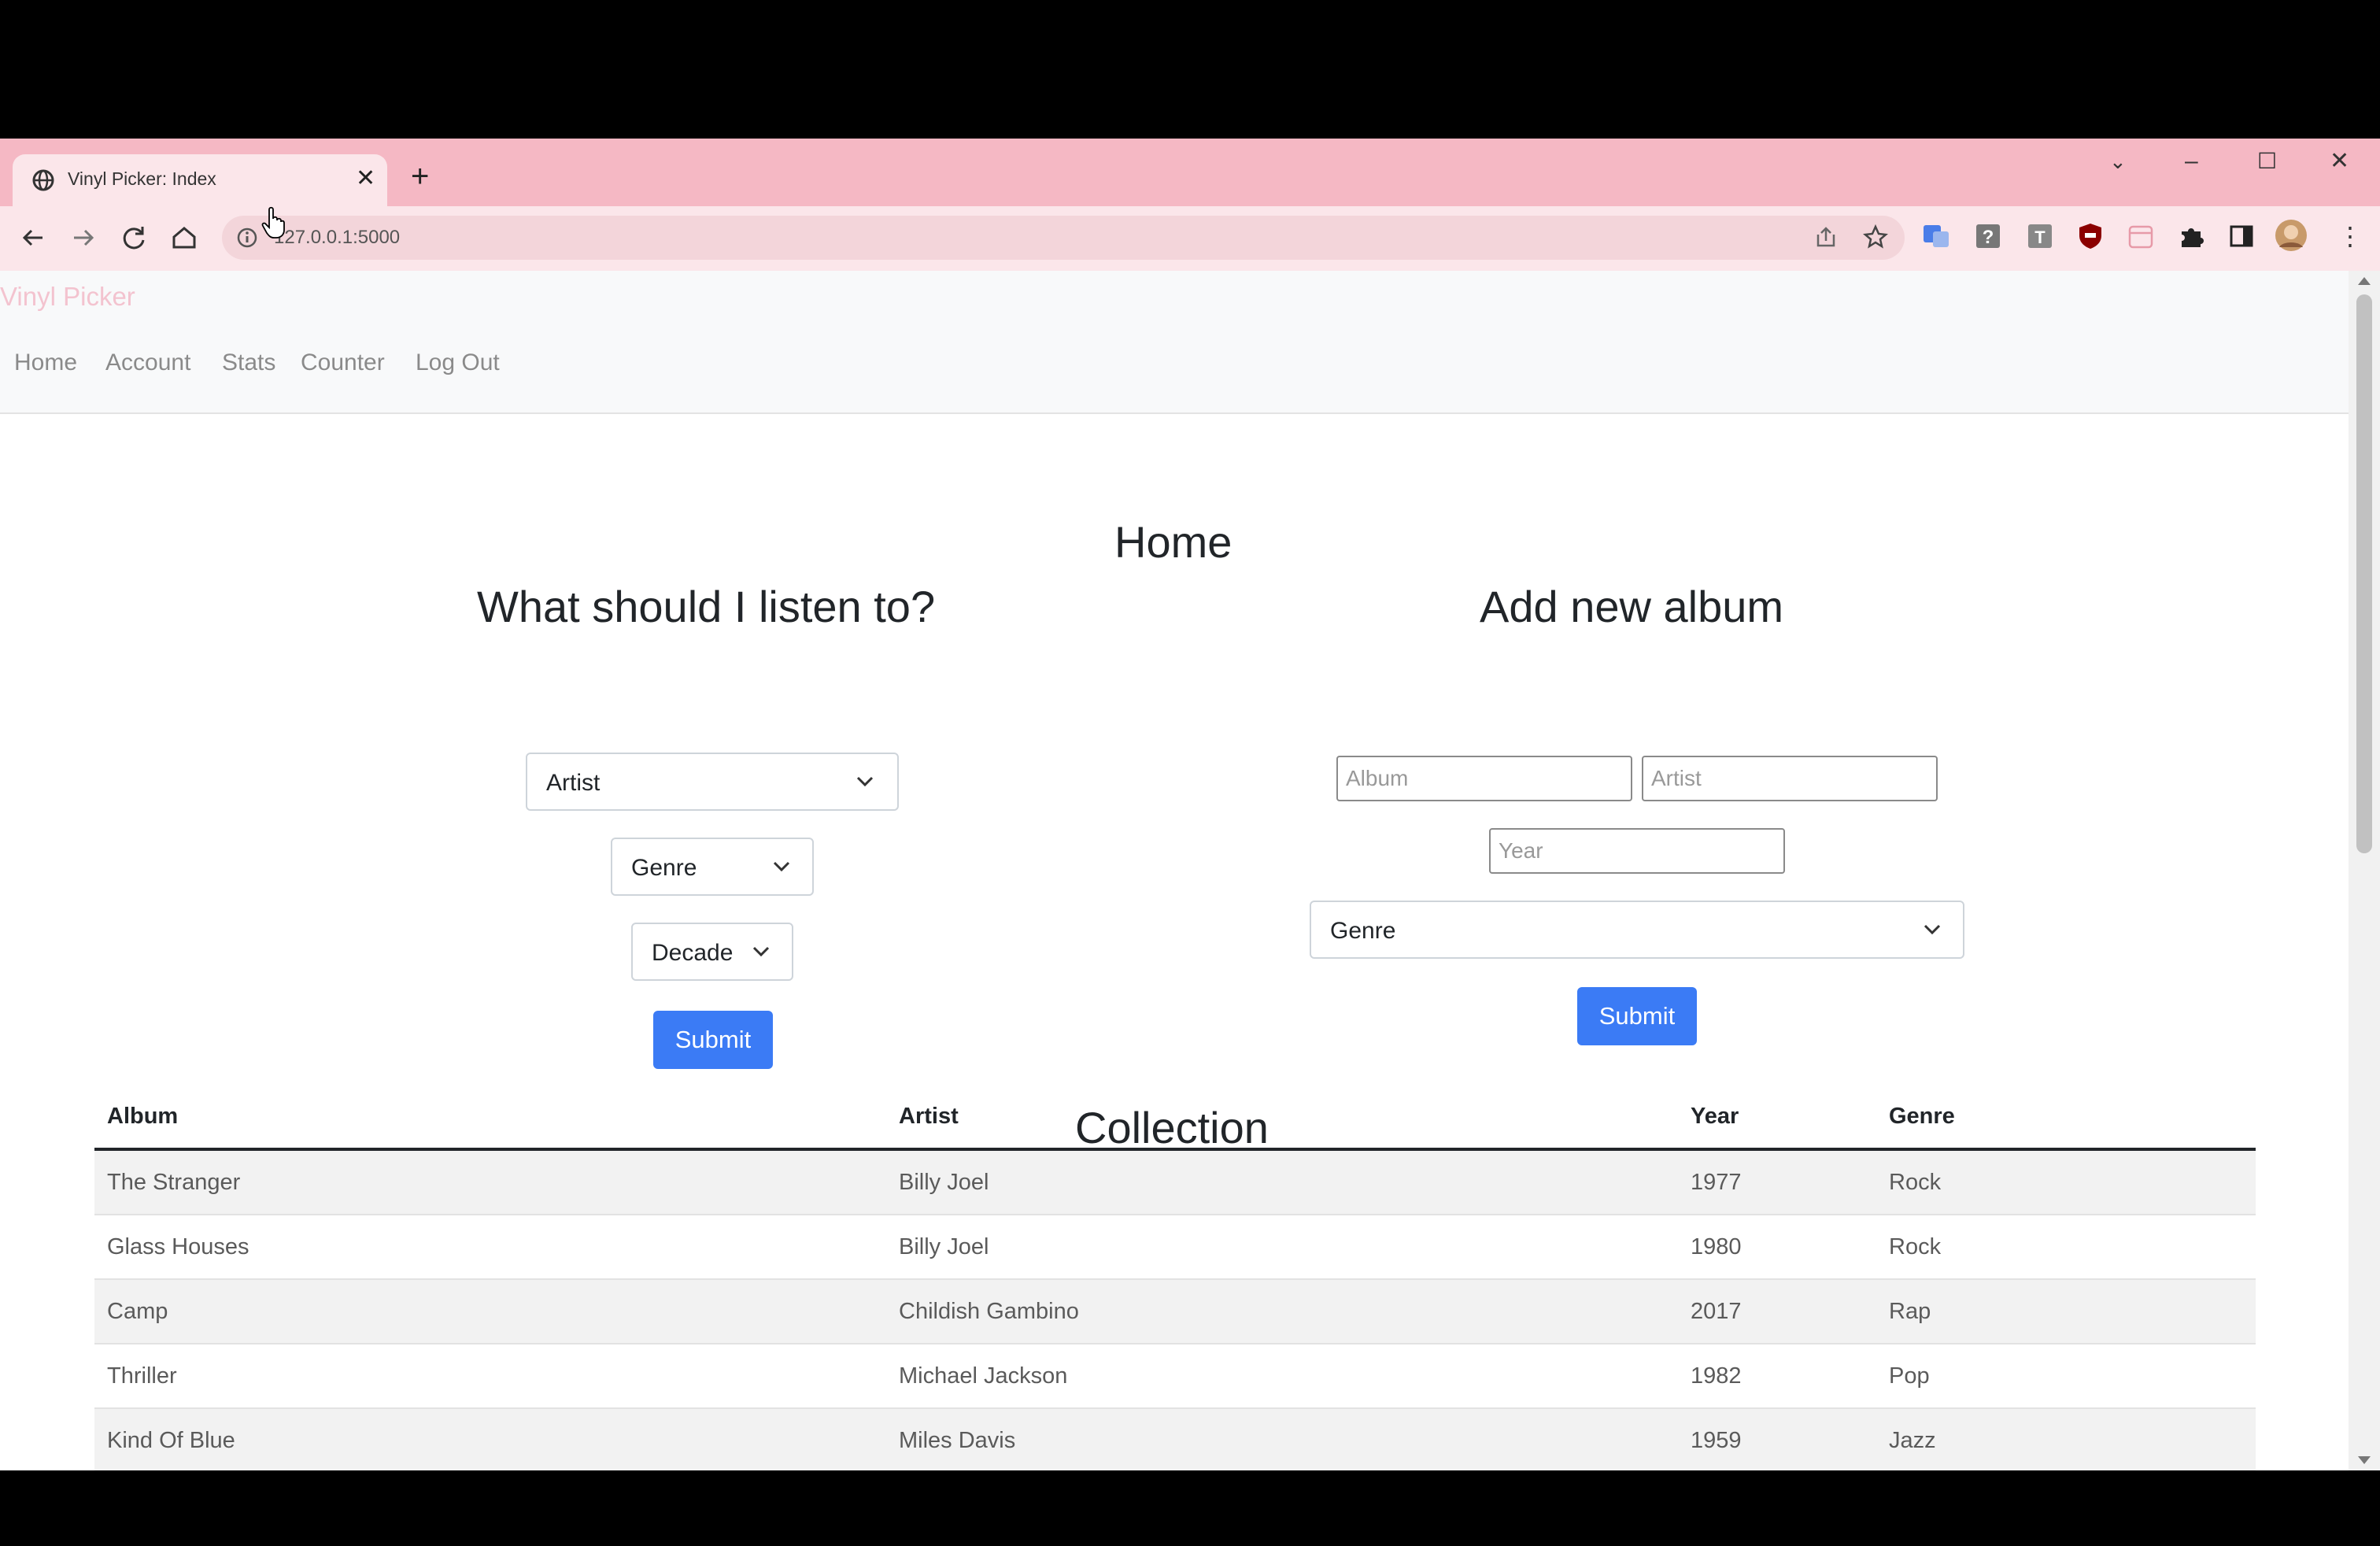 The height and width of the screenshot is (1546, 2380). What do you see at coordinates (1282, 1441) in the screenshot?
I see `artist-cell: Miles Davis` at bounding box center [1282, 1441].